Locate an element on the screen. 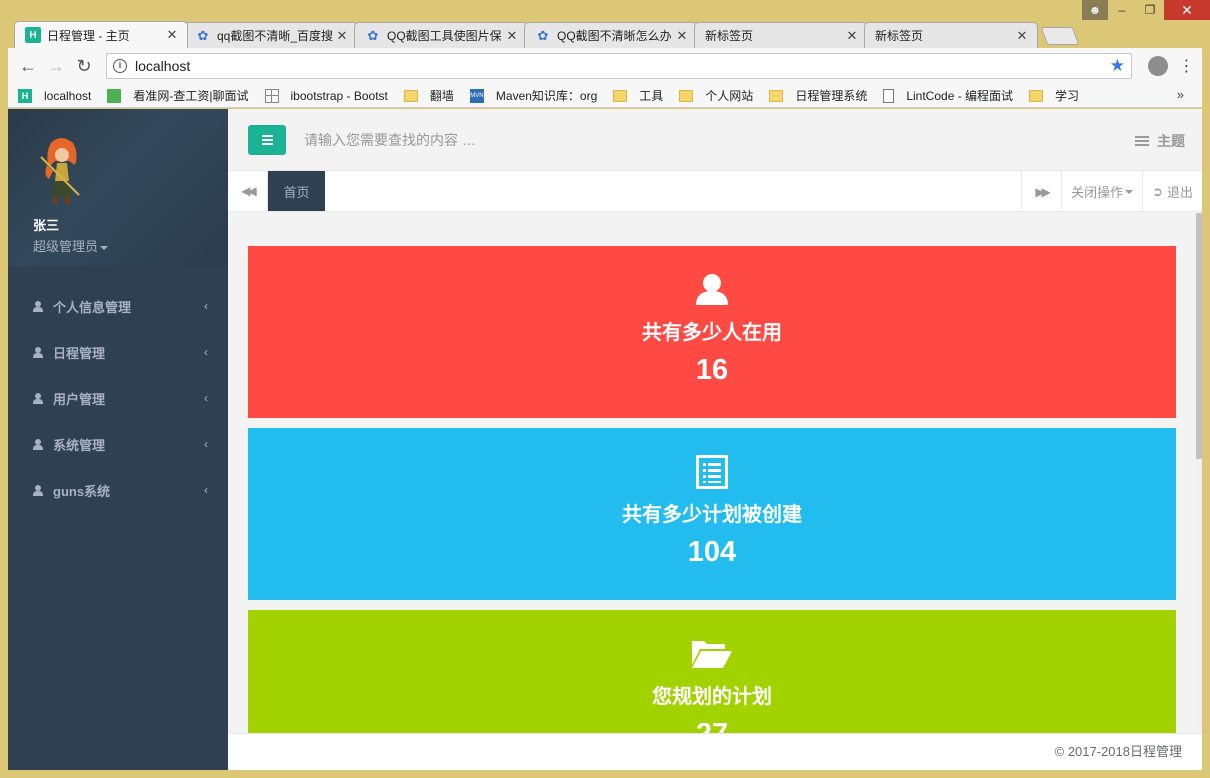  extension-icon is located at coordinates (1158, 66).